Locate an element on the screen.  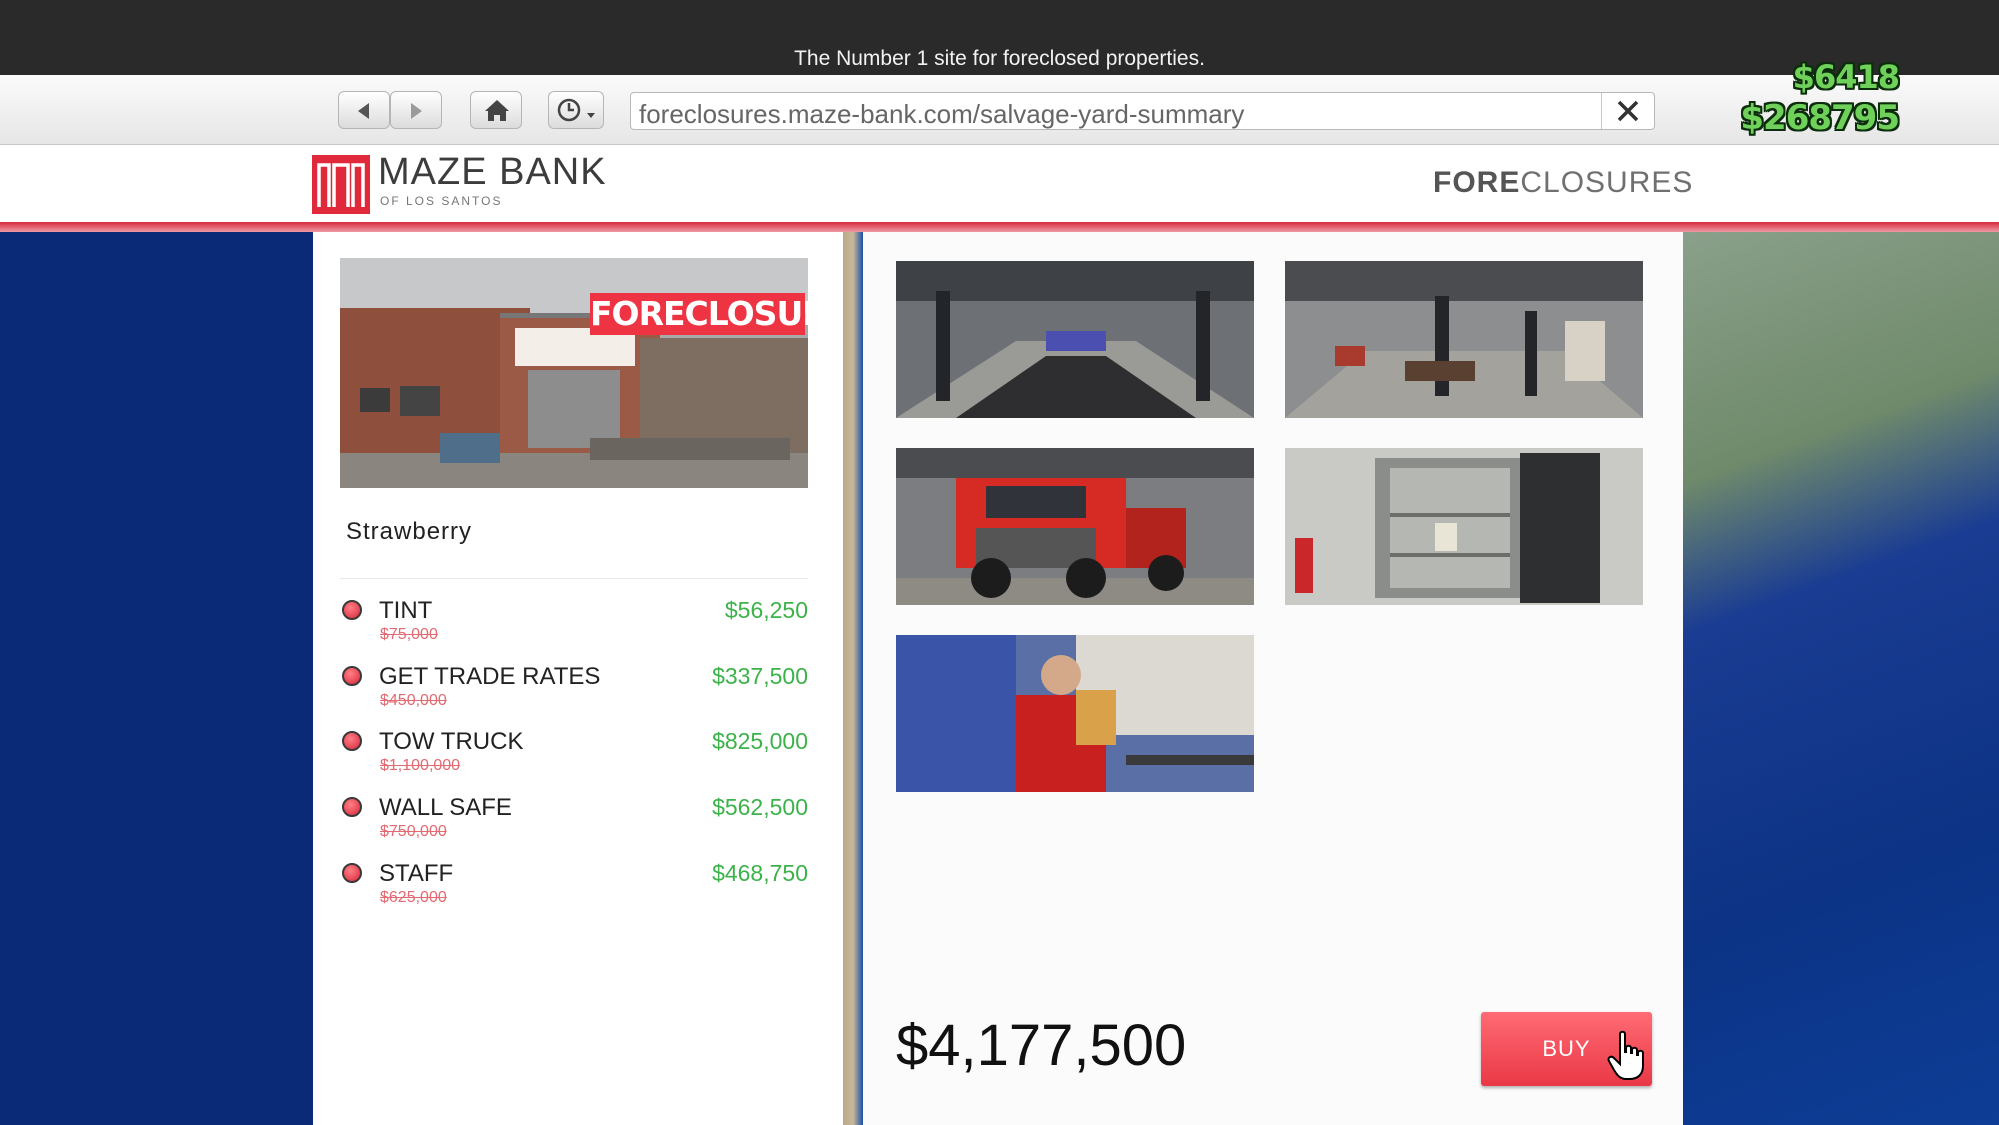
hand-cursor-icon is located at coordinates (1625, 1055).